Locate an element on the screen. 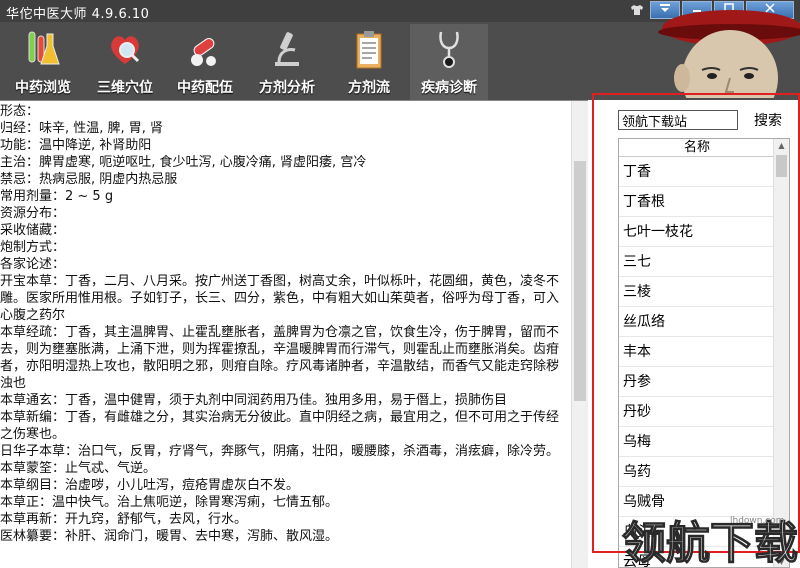 The width and height of the screenshot is (800, 568). list-item: 七叶一枝花 is located at coordinates (704, 232).